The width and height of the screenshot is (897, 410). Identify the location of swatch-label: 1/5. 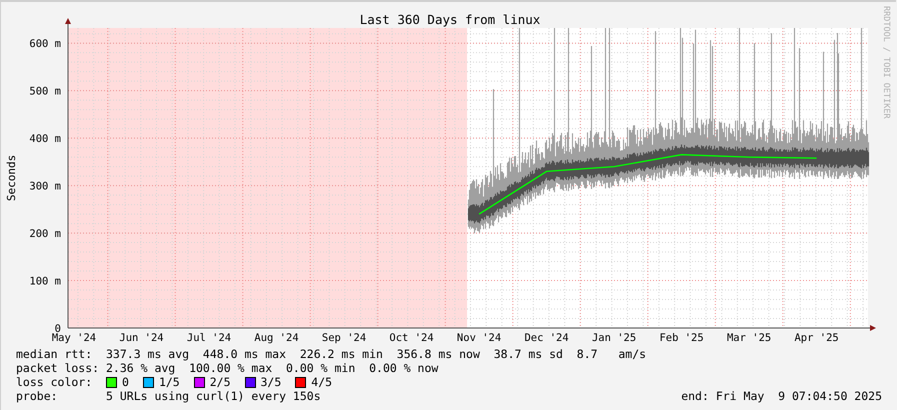
(169, 382).